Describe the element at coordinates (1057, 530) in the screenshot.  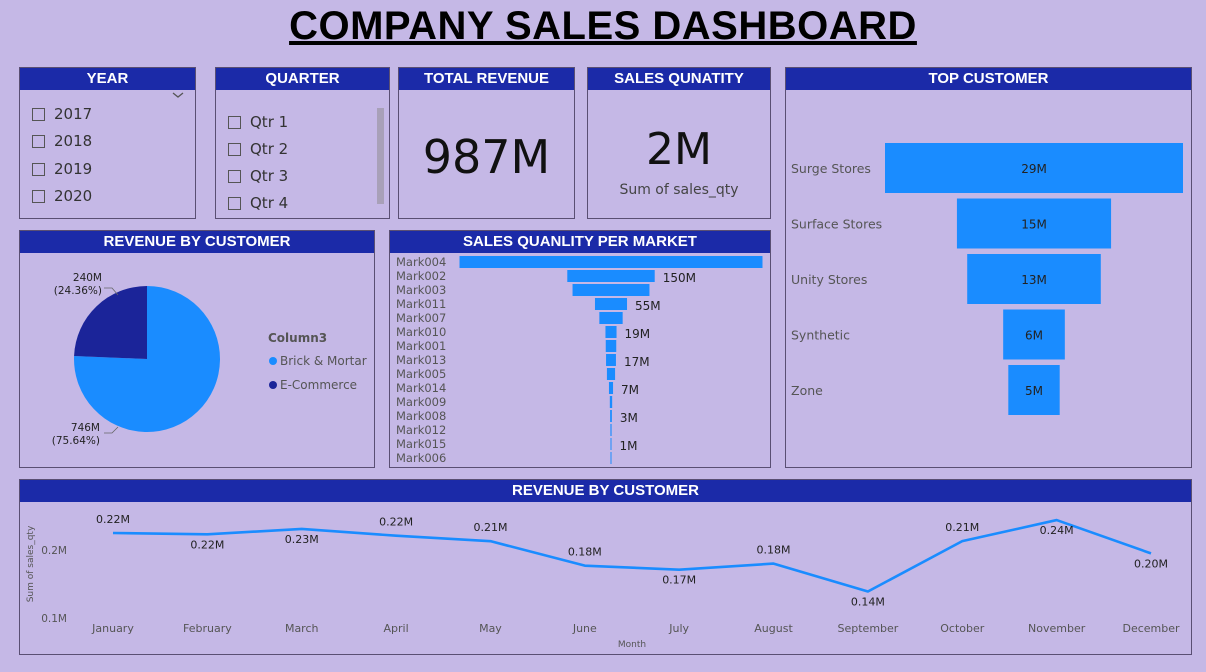
I see `line-data-label: 0.24M` at that location.